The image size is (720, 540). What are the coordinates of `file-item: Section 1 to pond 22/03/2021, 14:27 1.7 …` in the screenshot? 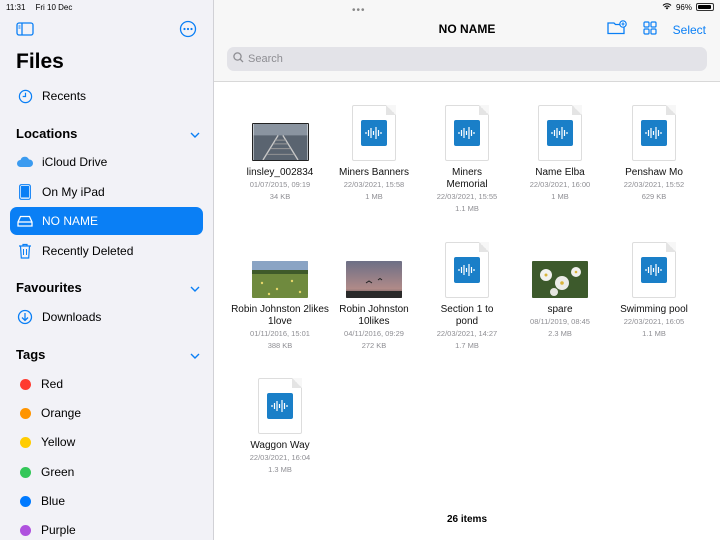 It's located at (467, 295).